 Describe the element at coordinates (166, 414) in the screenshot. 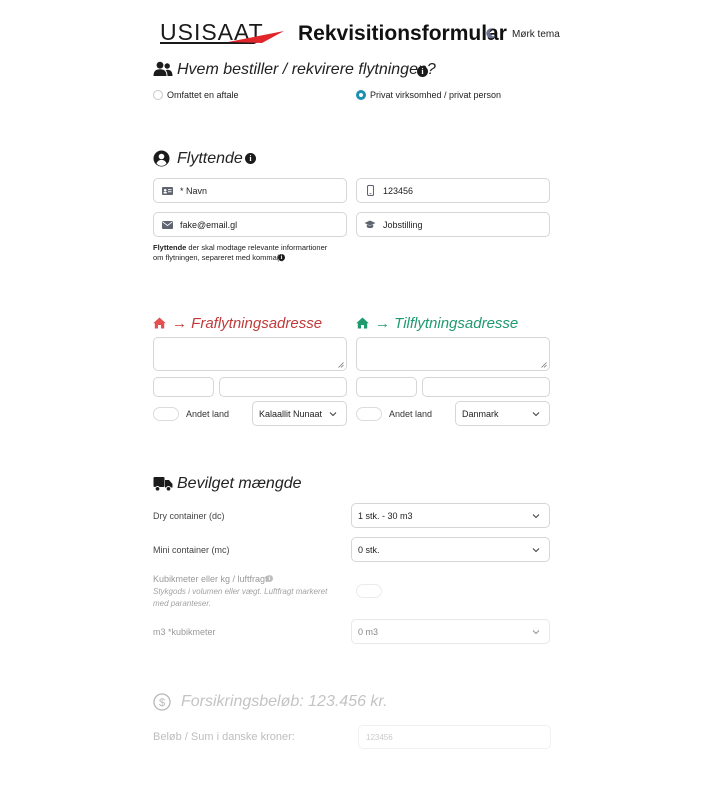

I see `from-other-country-toggle` at that location.